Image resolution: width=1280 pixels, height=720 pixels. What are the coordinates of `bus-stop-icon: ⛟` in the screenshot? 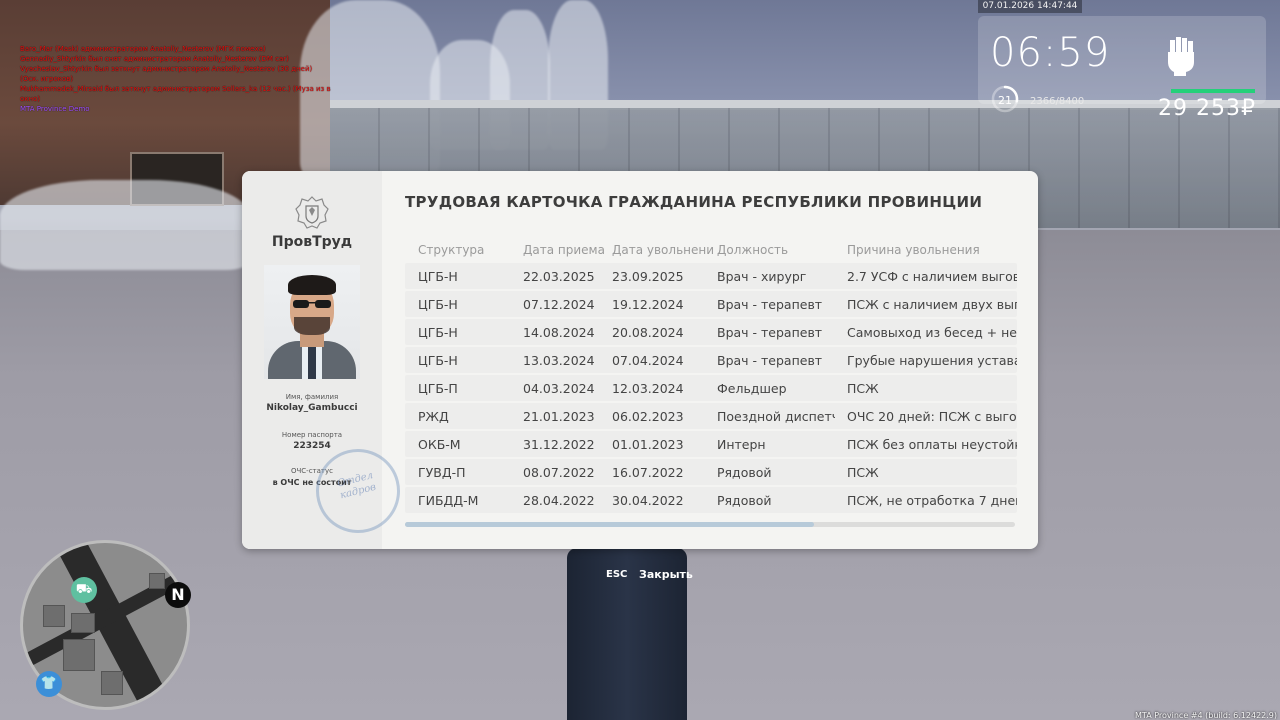 It's located at (84, 590).